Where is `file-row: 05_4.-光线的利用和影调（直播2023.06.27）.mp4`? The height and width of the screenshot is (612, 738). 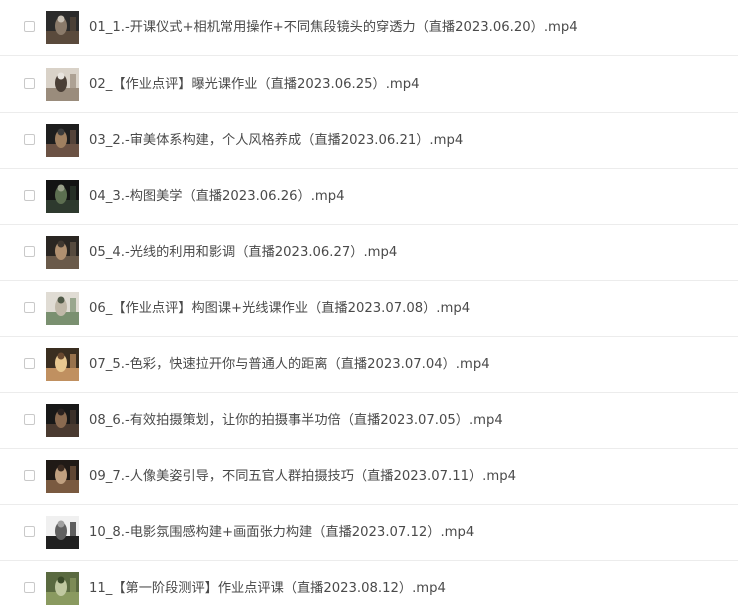
file-row: 05_4.-光线的利用和影调（直播2023.06.27）.mp4 is located at coordinates (369, 253).